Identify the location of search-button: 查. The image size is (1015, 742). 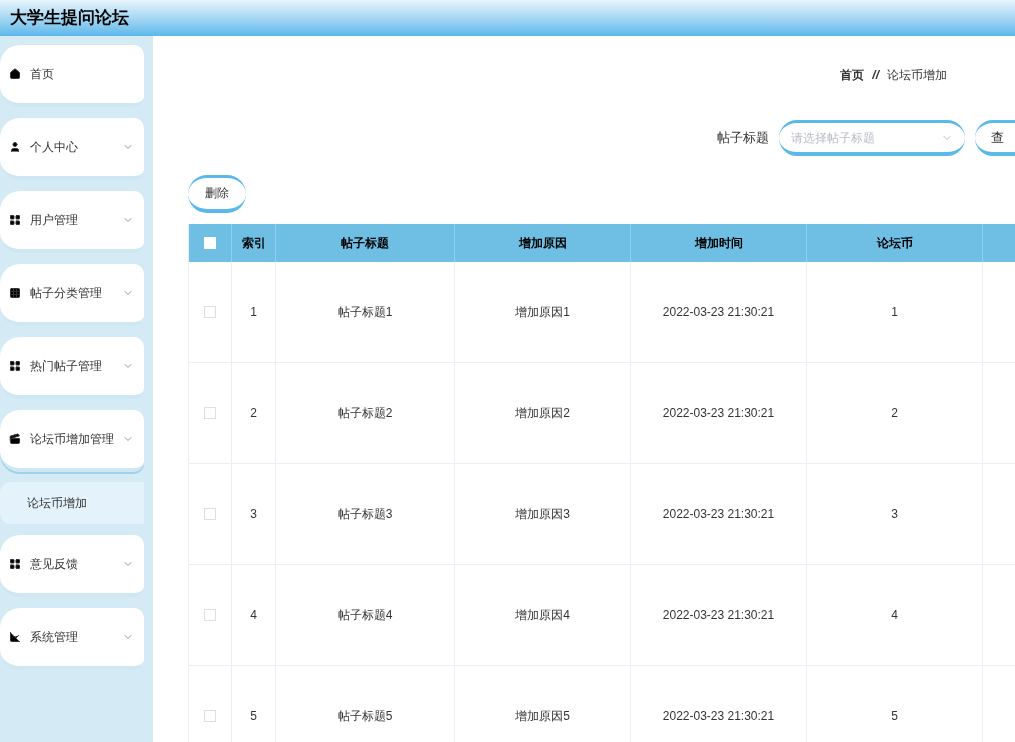
(995, 138).